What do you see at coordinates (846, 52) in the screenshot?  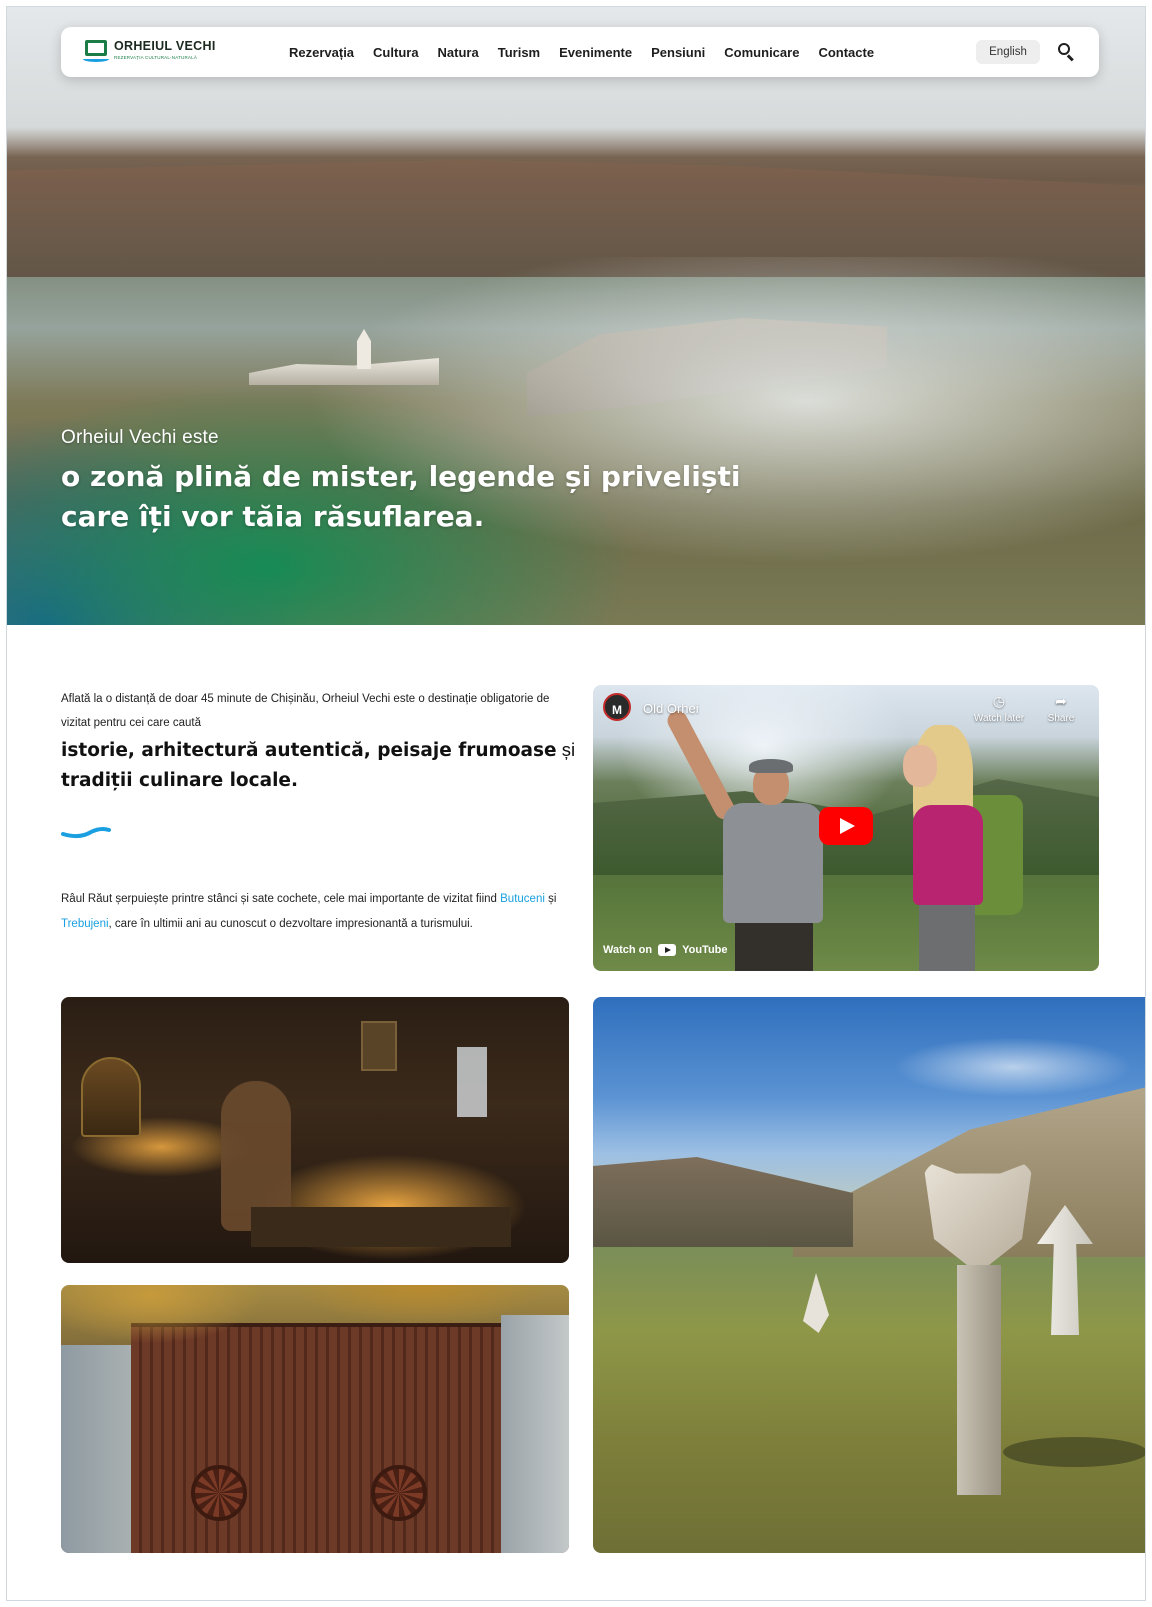 I see `menu-item-contacte: Contacte` at bounding box center [846, 52].